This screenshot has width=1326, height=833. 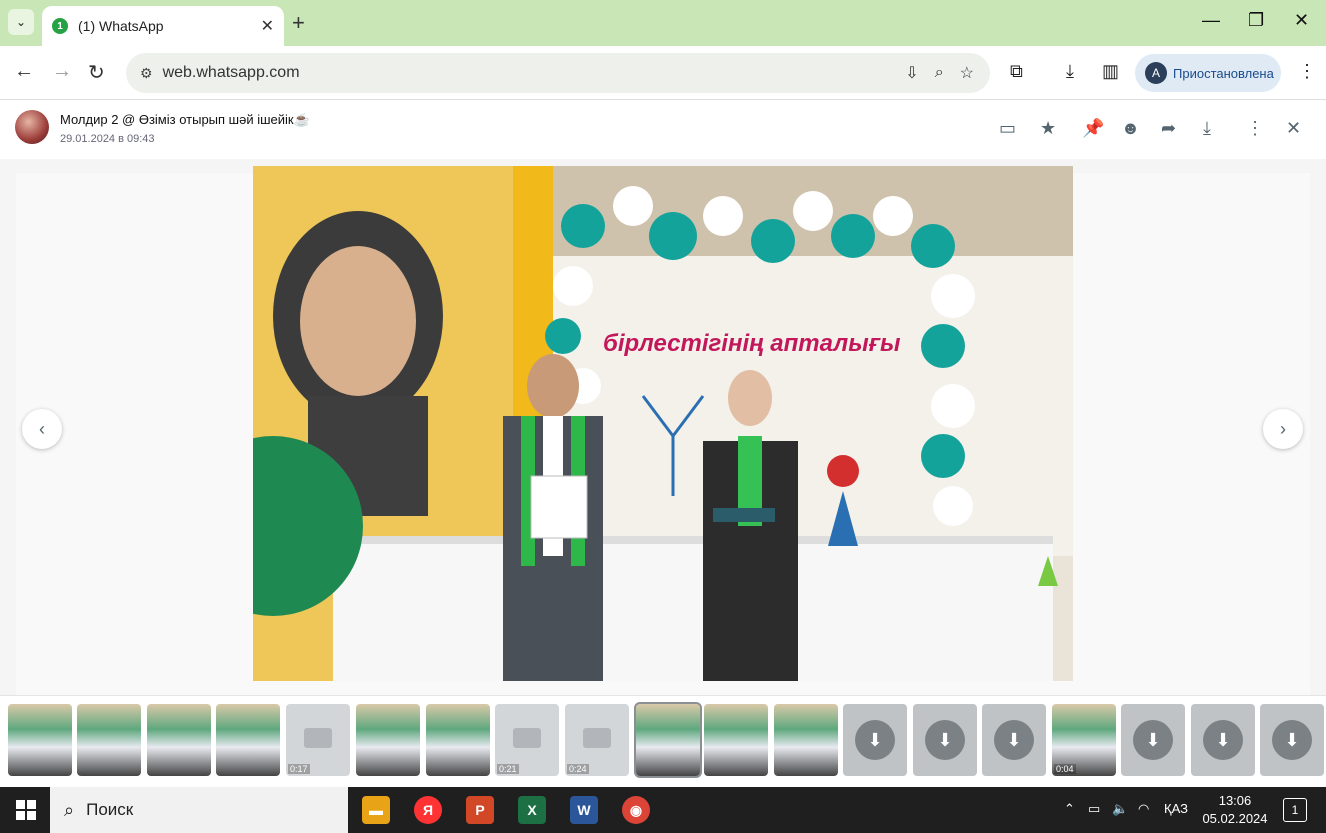 I want to click on more-options-icon: ⋮, so click(x=1255, y=128).